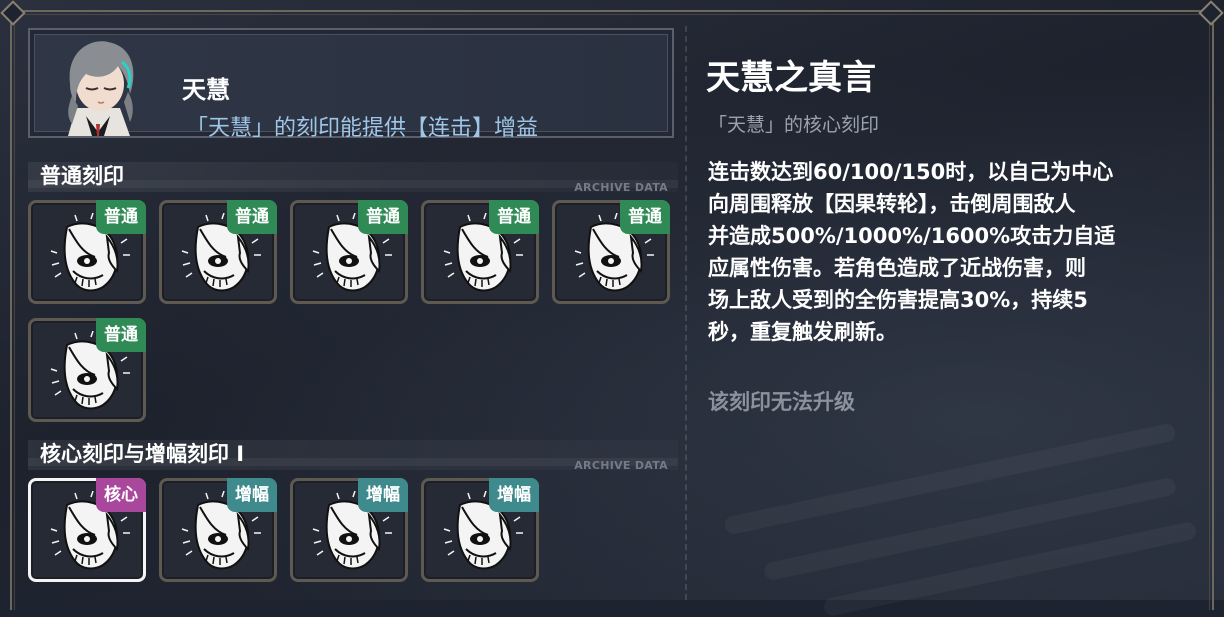  I want to click on description-line: 应属性伤害。若角色造成了近战伤害，则, so click(897, 268).